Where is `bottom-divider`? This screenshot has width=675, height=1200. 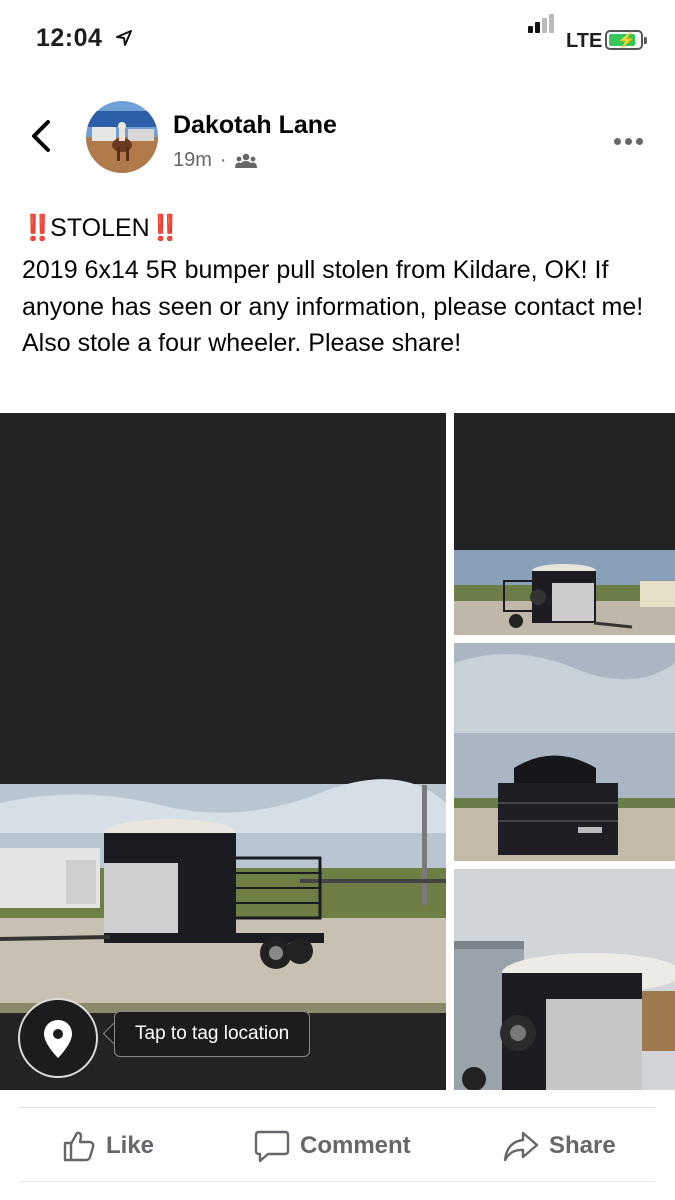
bottom-divider is located at coordinates (337, 1181).